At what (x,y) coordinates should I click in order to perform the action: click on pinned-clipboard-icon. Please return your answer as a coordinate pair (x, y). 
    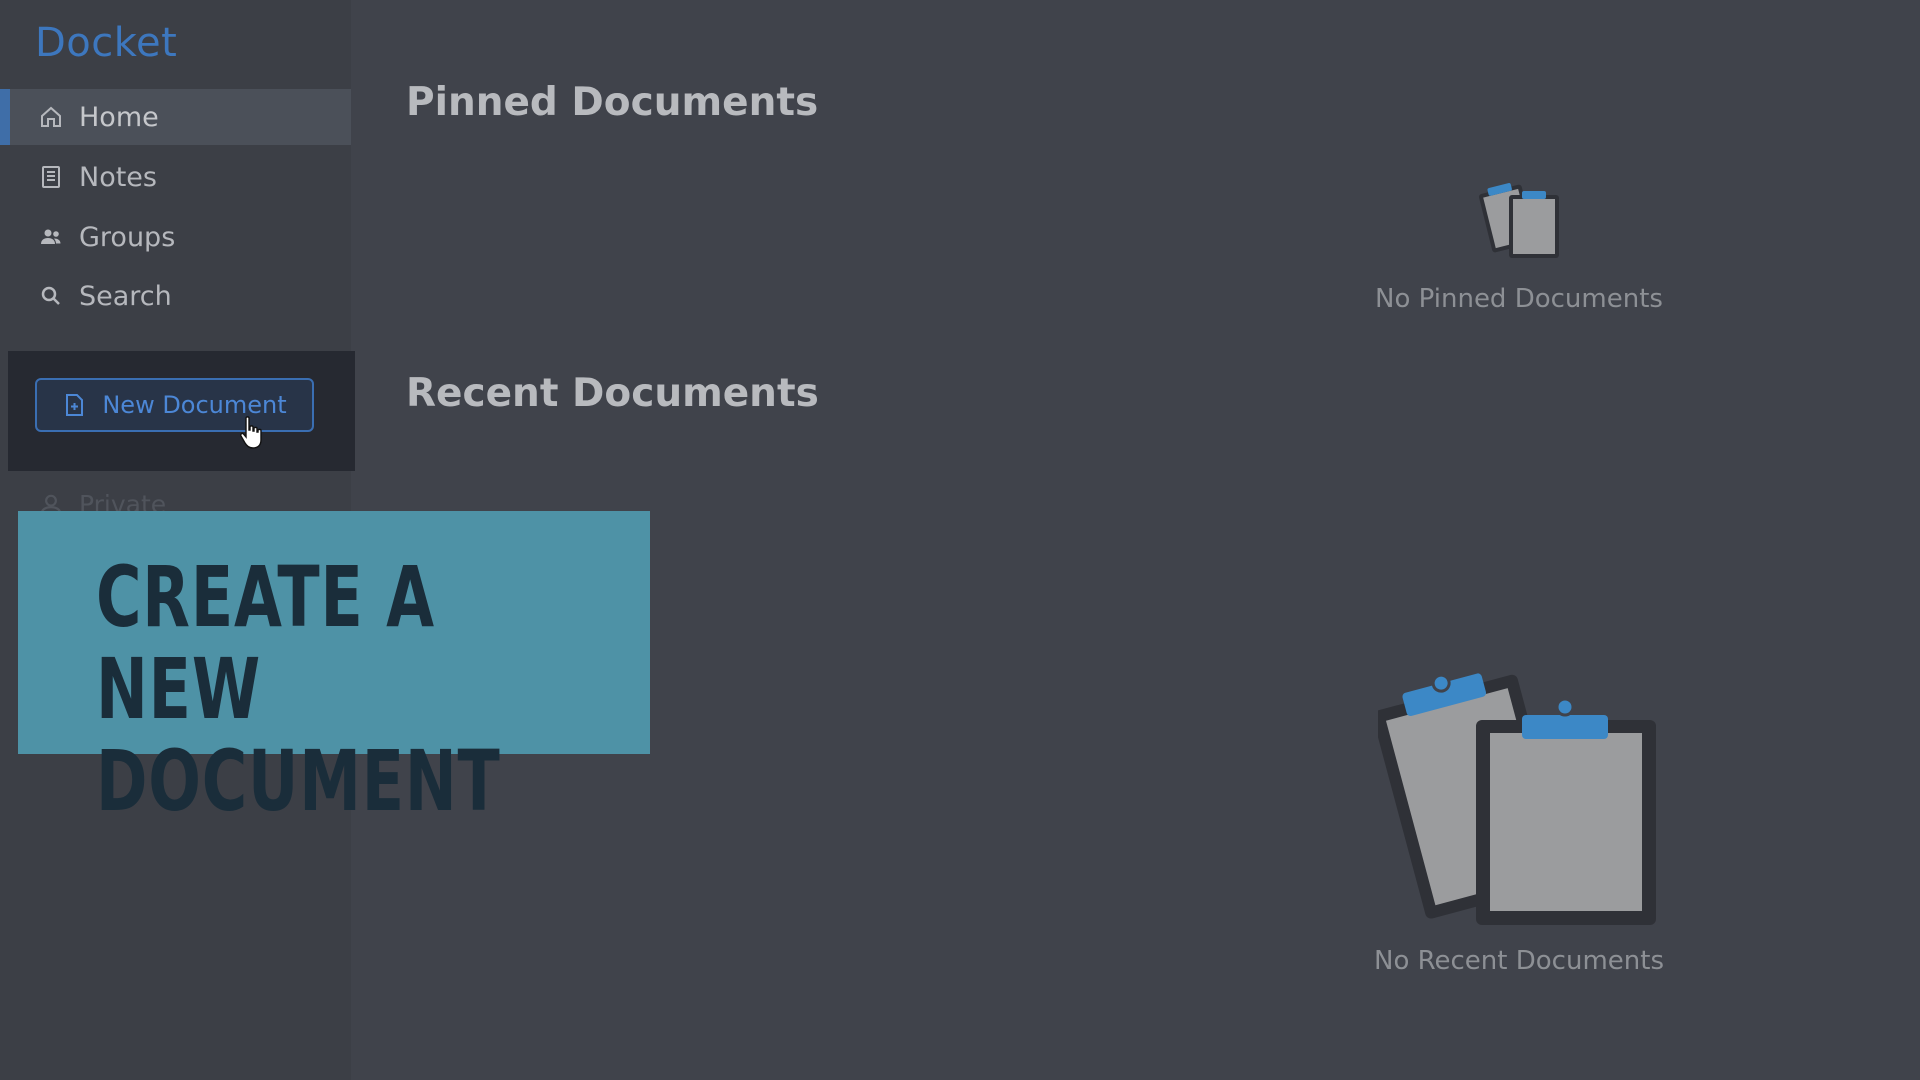
    Looking at the image, I should click on (1518, 220).